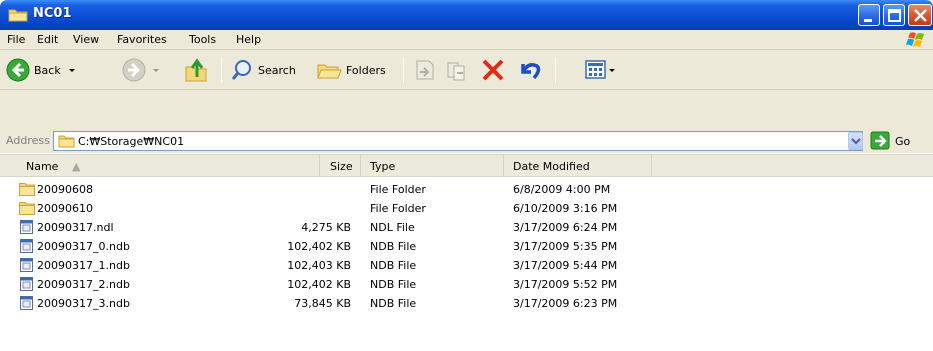 This screenshot has width=933, height=351. Describe the element at coordinates (458, 141) in the screenshot. I see `address-input: C:₩Storage₩NC01` at that location.